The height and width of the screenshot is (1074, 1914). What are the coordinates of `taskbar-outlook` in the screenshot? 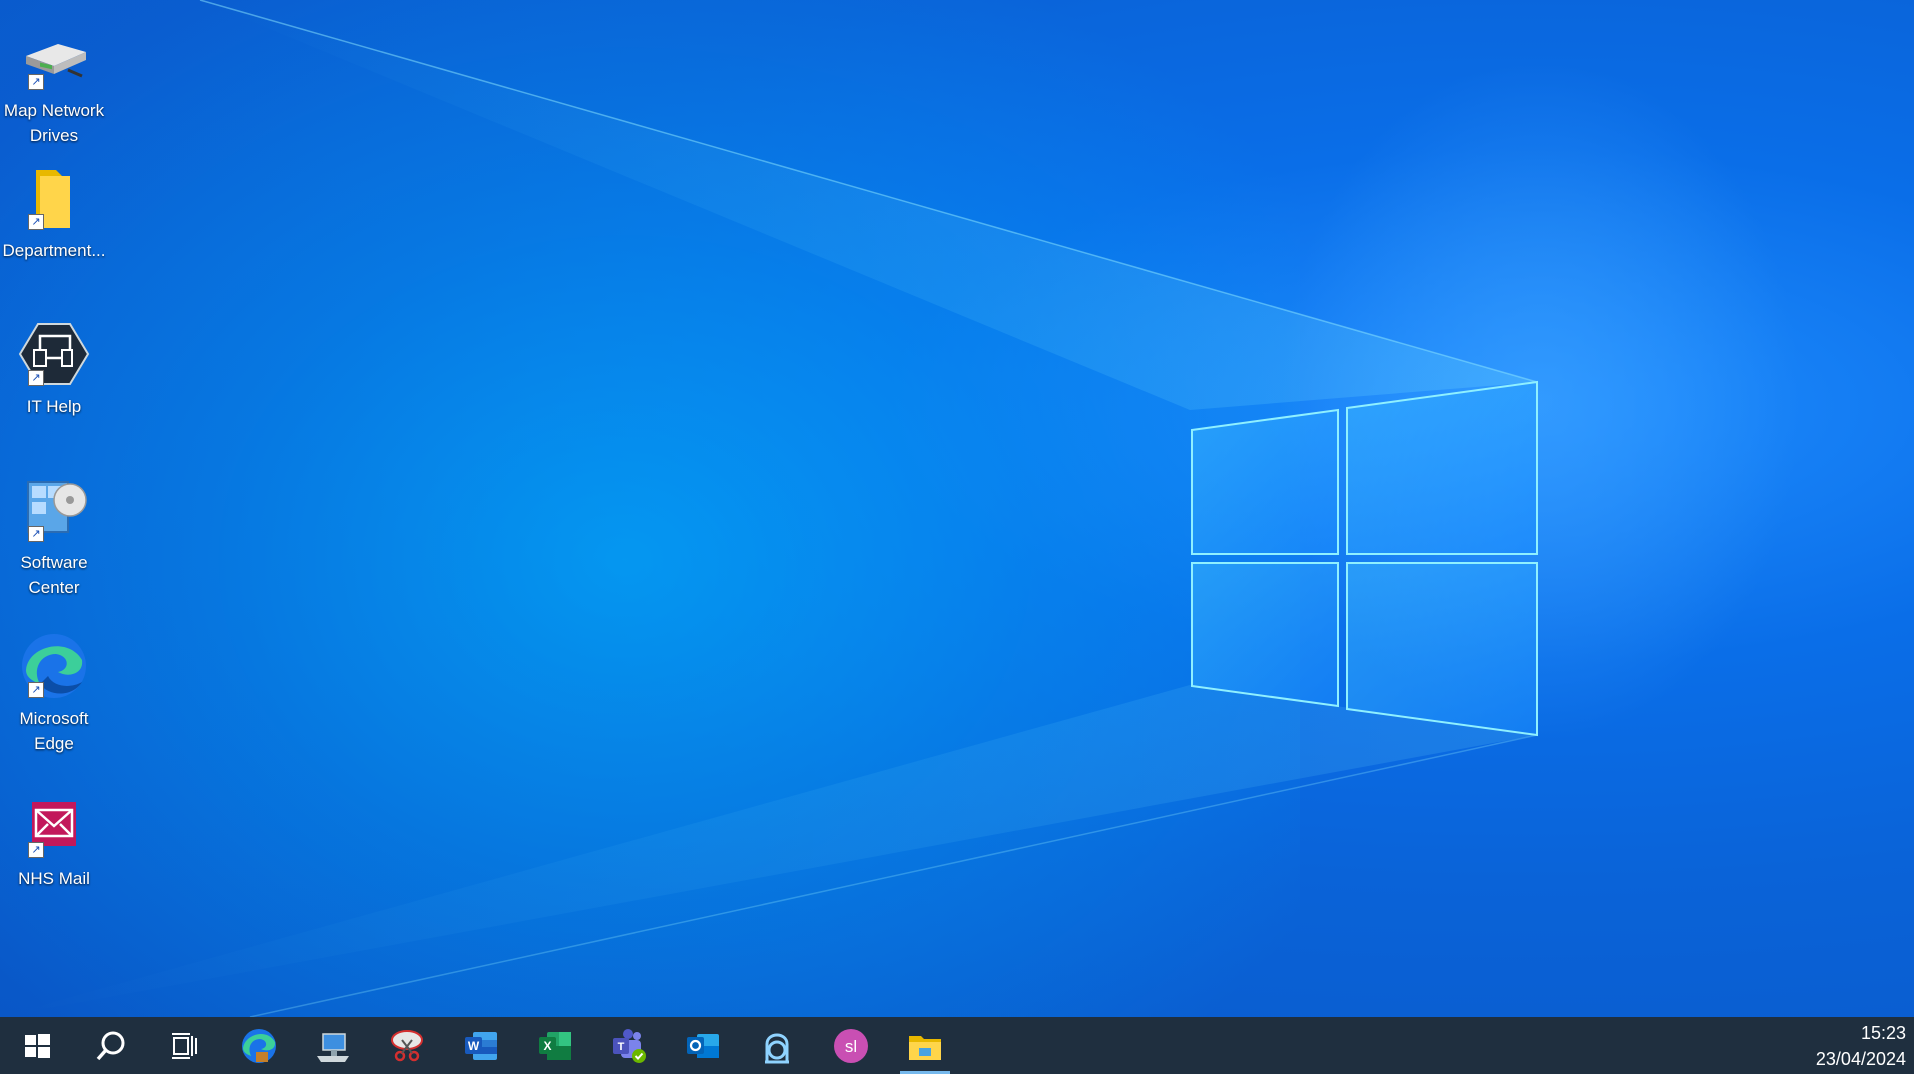 It's located at (703, 1045).